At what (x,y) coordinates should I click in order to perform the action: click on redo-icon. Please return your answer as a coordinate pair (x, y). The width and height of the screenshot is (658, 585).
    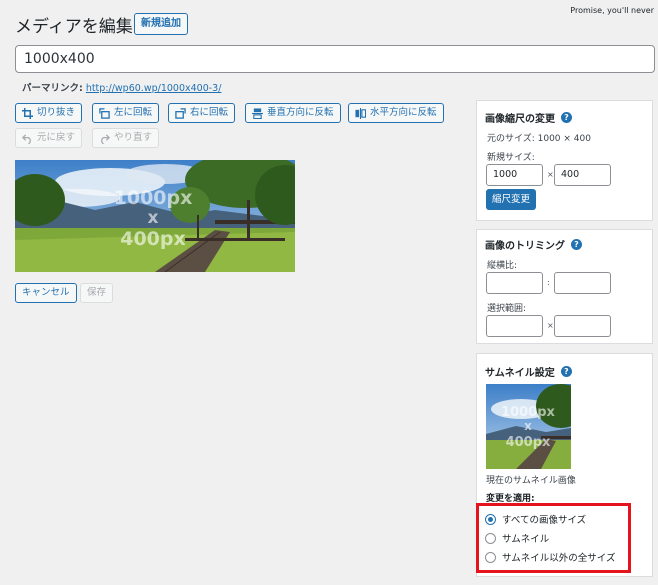
    Looking at the image, I should click on (105, 138).